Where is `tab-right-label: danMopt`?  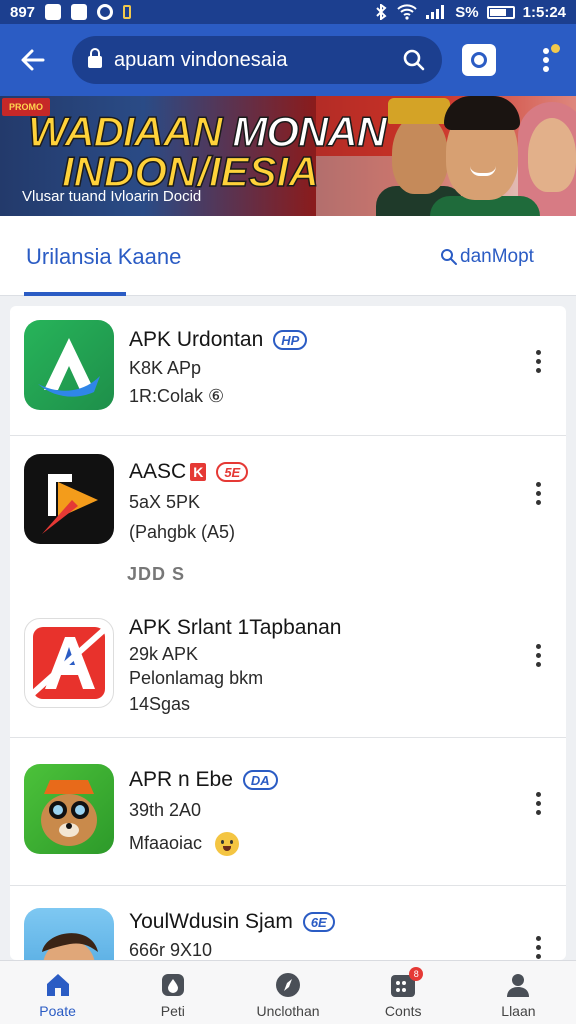 tab-right-label: danMopt is located at coordinates (497, 256).